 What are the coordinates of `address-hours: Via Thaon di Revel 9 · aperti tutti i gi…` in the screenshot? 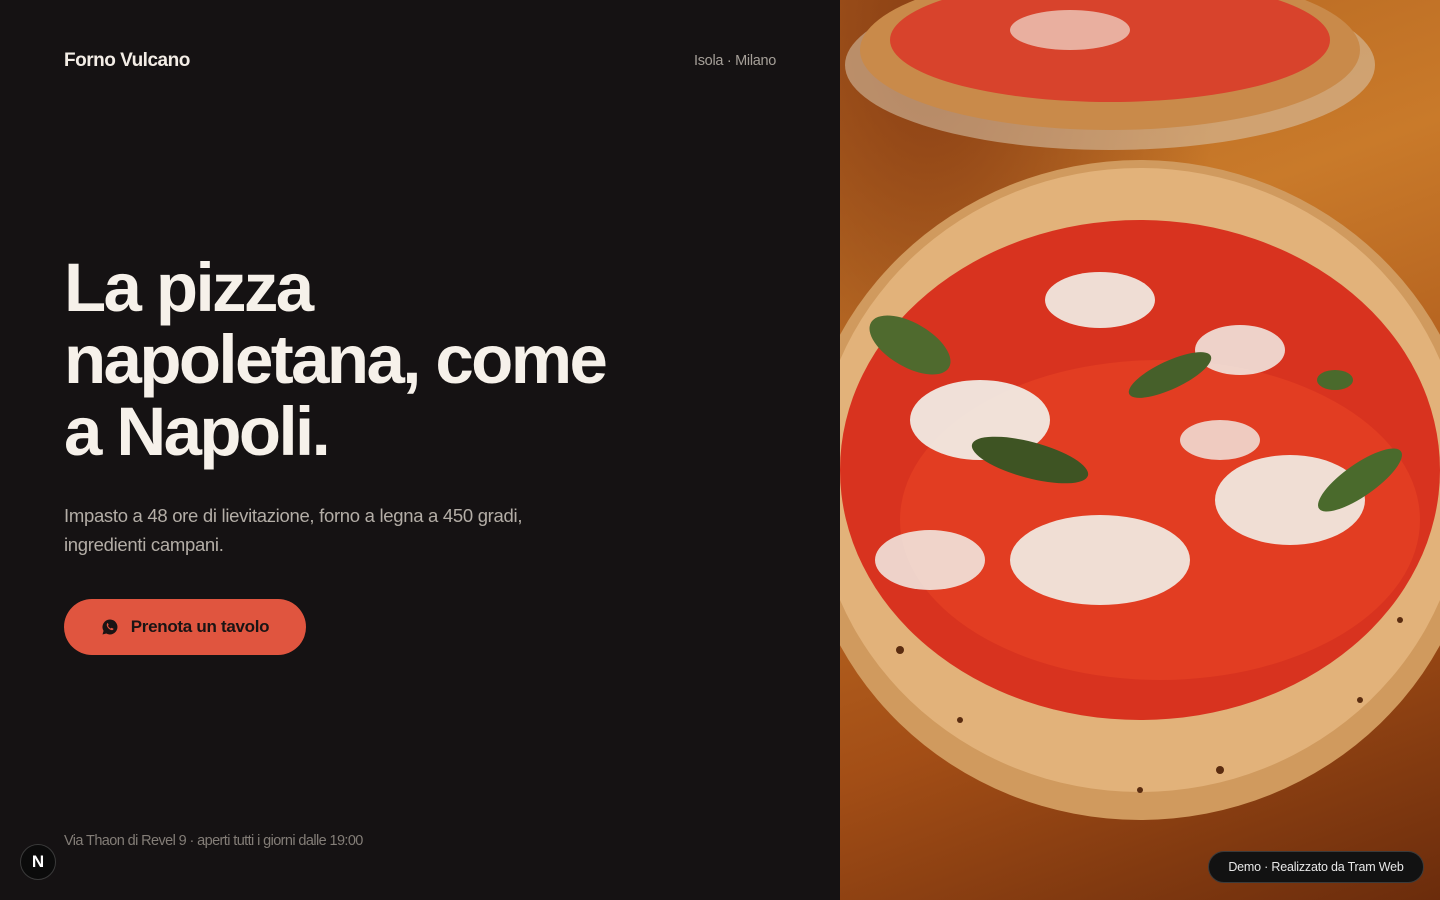 It's located at (213, 841).